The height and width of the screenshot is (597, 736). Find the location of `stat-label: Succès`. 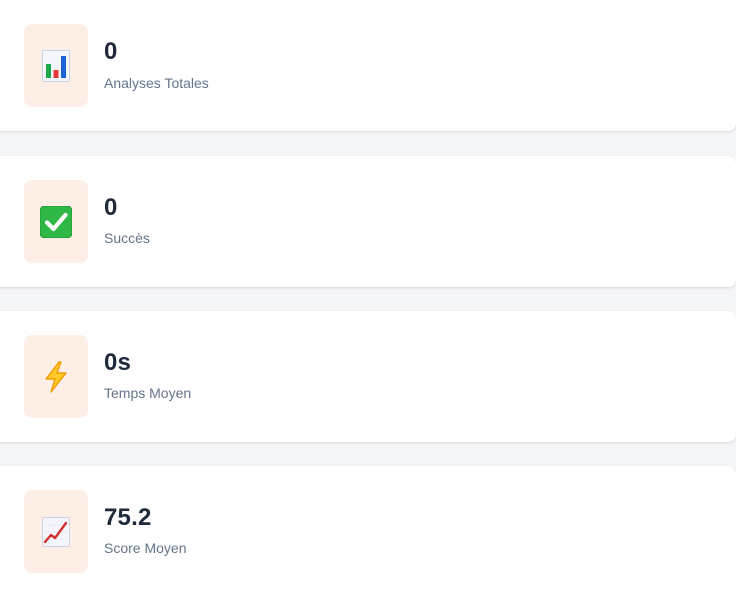

stat-label: Succès is located at coordinates (127, 238).